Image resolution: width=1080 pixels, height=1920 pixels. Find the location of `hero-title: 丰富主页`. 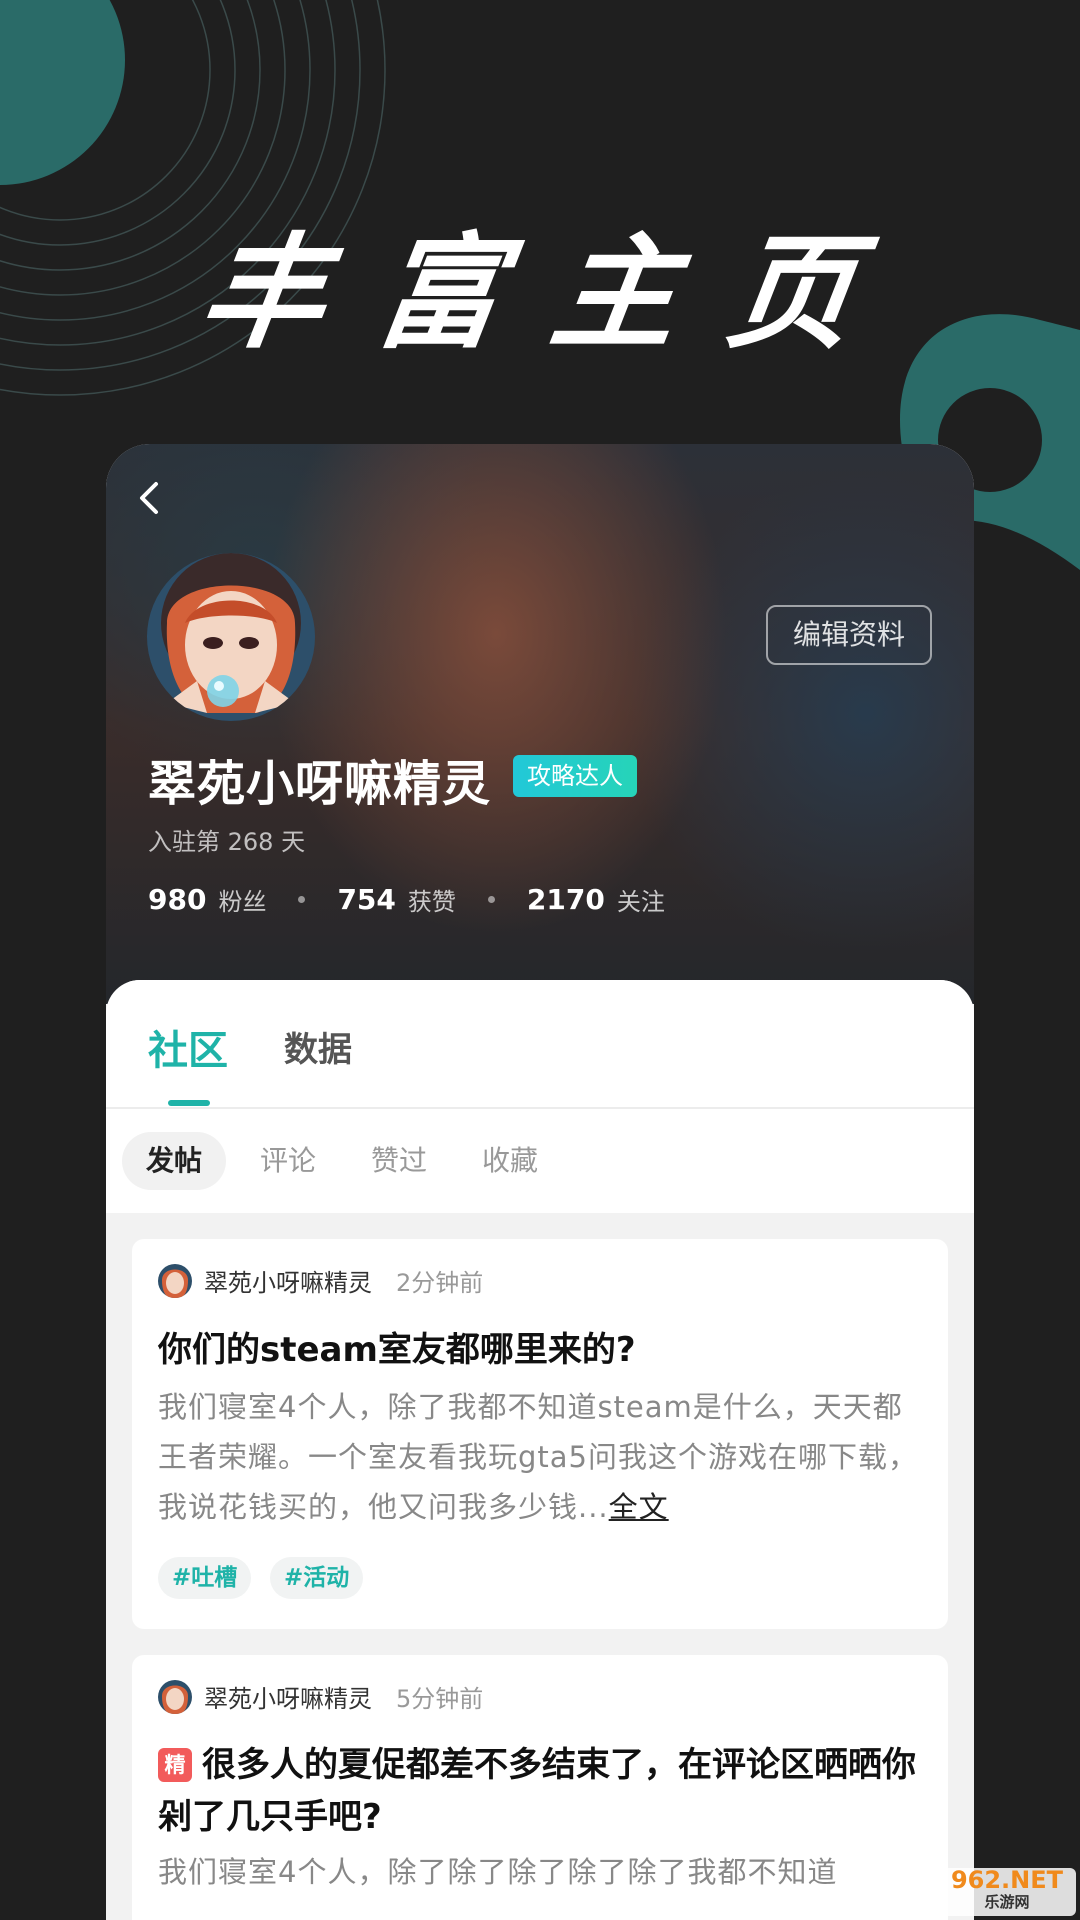

hero-title: 丰富主页 is located at coordinates (553, 294).